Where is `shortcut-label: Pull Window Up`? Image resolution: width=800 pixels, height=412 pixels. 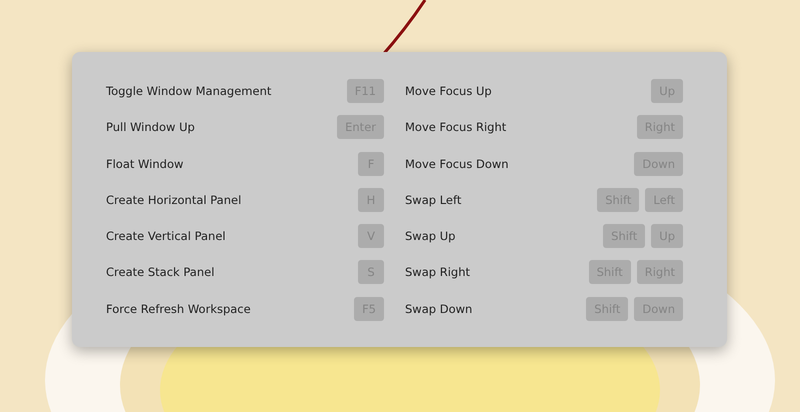 shortcut-label: Pull Window Up is located at coordinates (150, 127).